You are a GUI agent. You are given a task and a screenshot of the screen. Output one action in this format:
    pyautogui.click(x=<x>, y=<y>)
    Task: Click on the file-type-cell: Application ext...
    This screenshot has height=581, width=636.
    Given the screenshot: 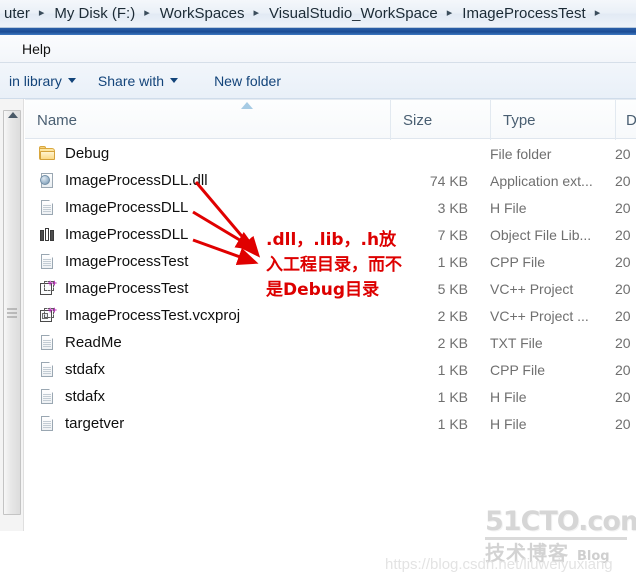 What is the action you would take?
    pyautogui.click(x=541, y=180)
    